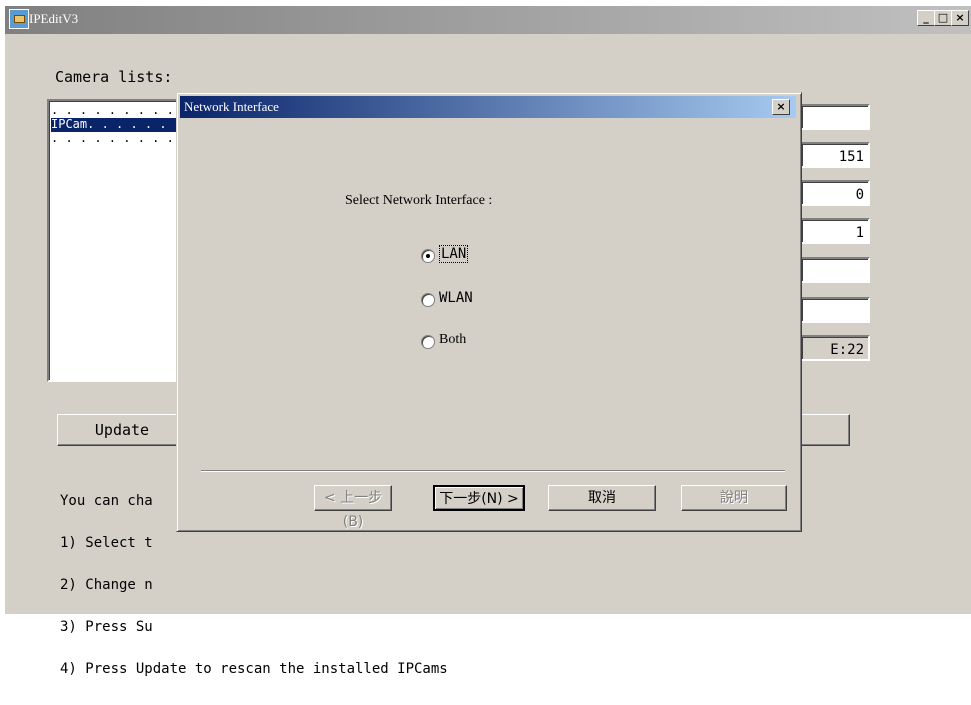 This screenshot has height=705, width=971. What do you see at coordinates (456, 298) in the screenshot?
I see `radio-label-wlan: WLAN` at bounding box center [456, 298].